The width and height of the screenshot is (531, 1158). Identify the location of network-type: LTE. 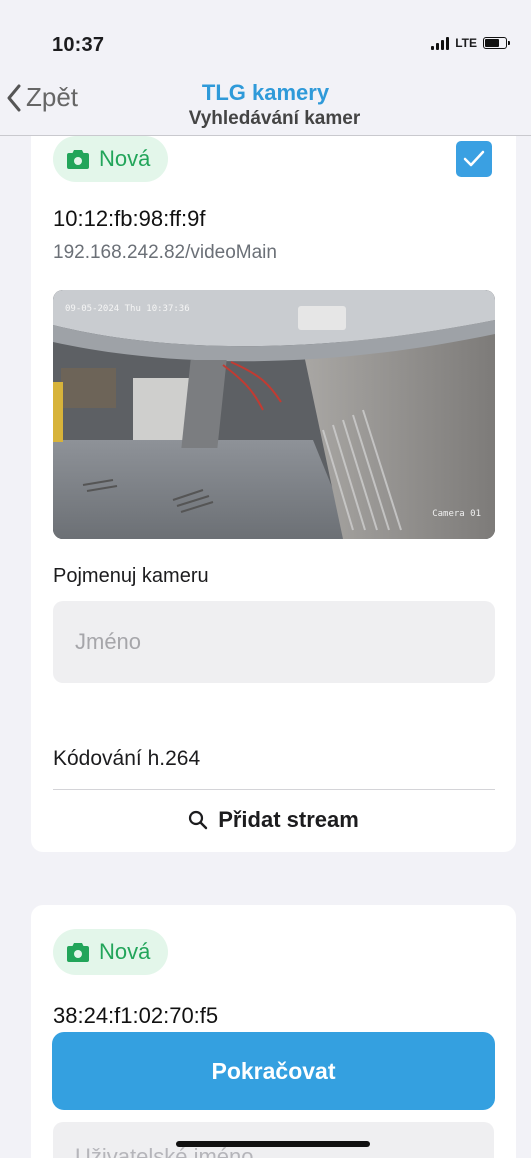
(466, 43).